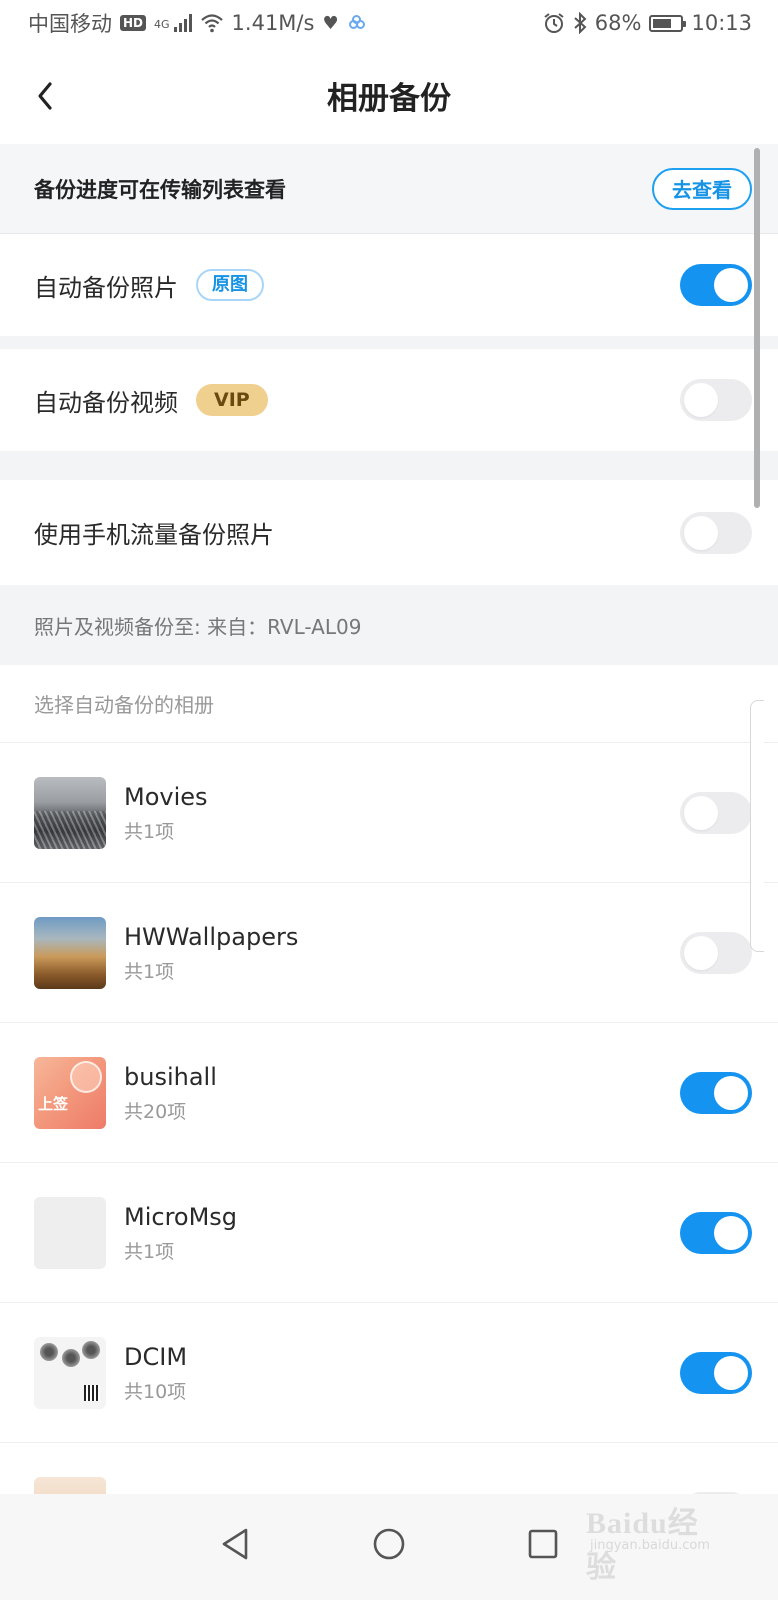 This screenshot has height=1600, width=778. Describe the element at coordinates (650, 1545) in the screenshot. I see `watermark-url: jingyan.baidu.com` at that location.